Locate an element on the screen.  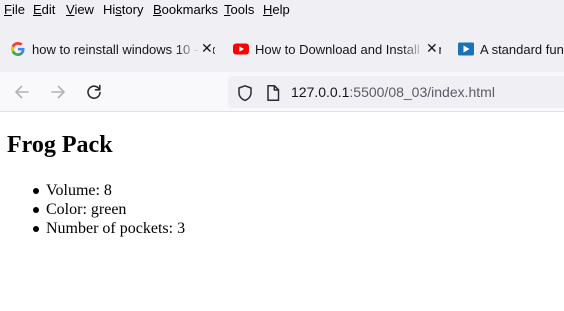
nav-toolbar: 127.0.0.1:5500/08_03/index.html is located at coordinates (282, 92).